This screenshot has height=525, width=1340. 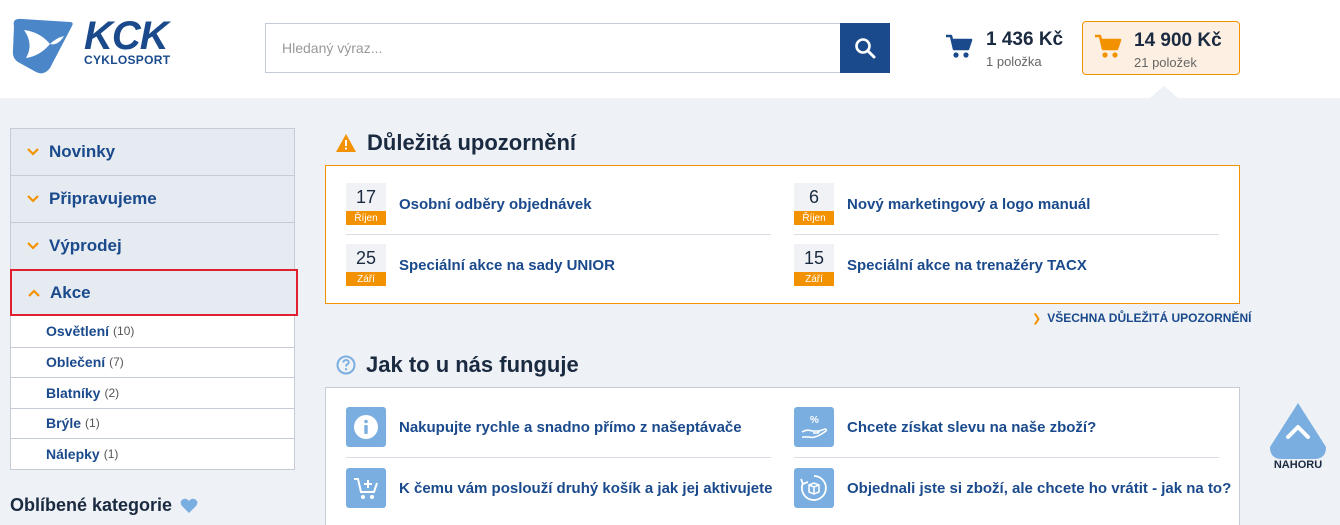 I want to click on submenu-count: (2), so click(x=112, y=392).